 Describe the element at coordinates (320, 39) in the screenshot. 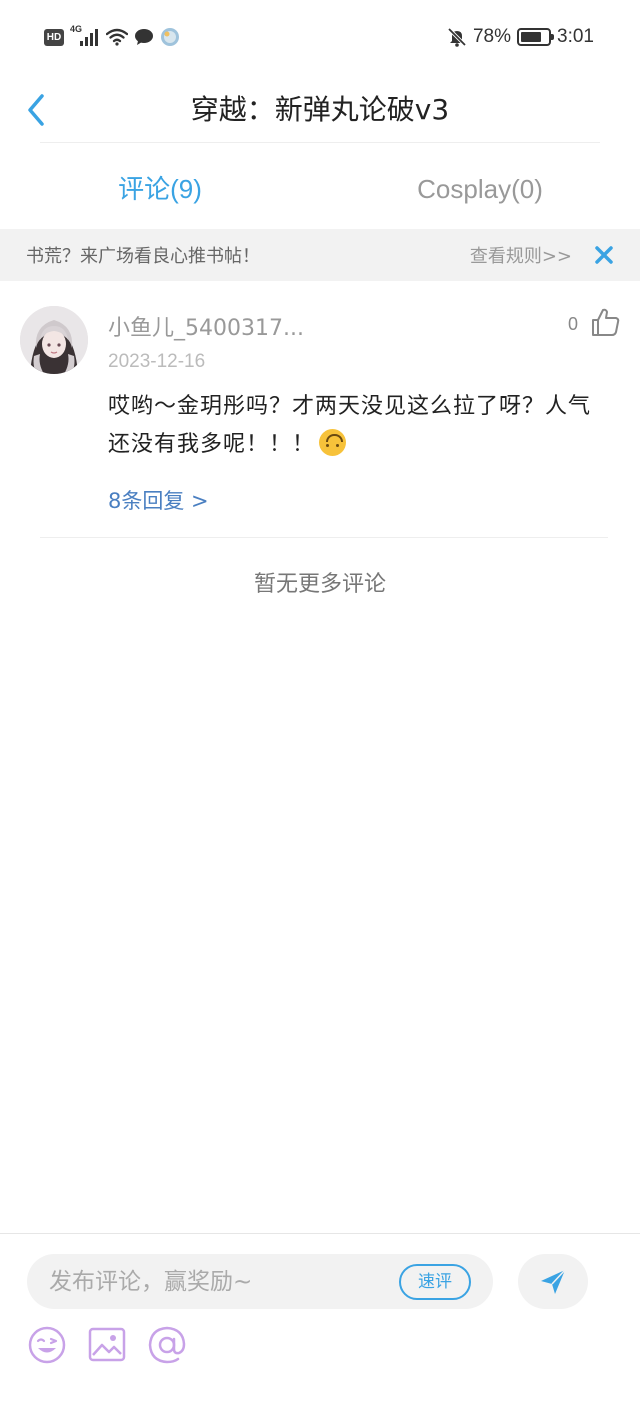

I see `status-bar: HD 4G 78% 3:01` at that location.